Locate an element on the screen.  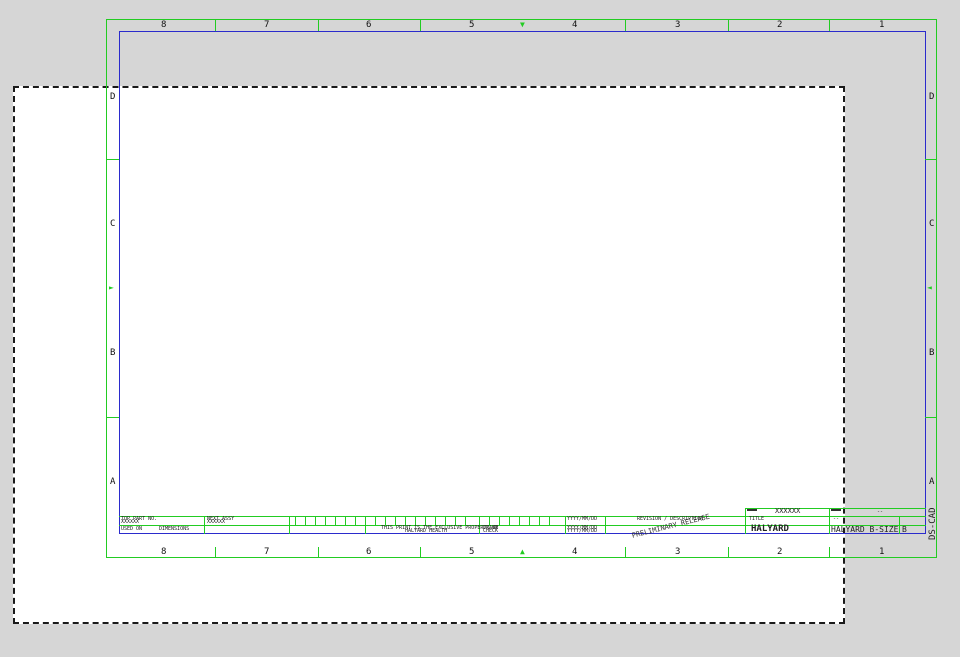
used-on-label: USED ON is located at coordinates (132, 529).